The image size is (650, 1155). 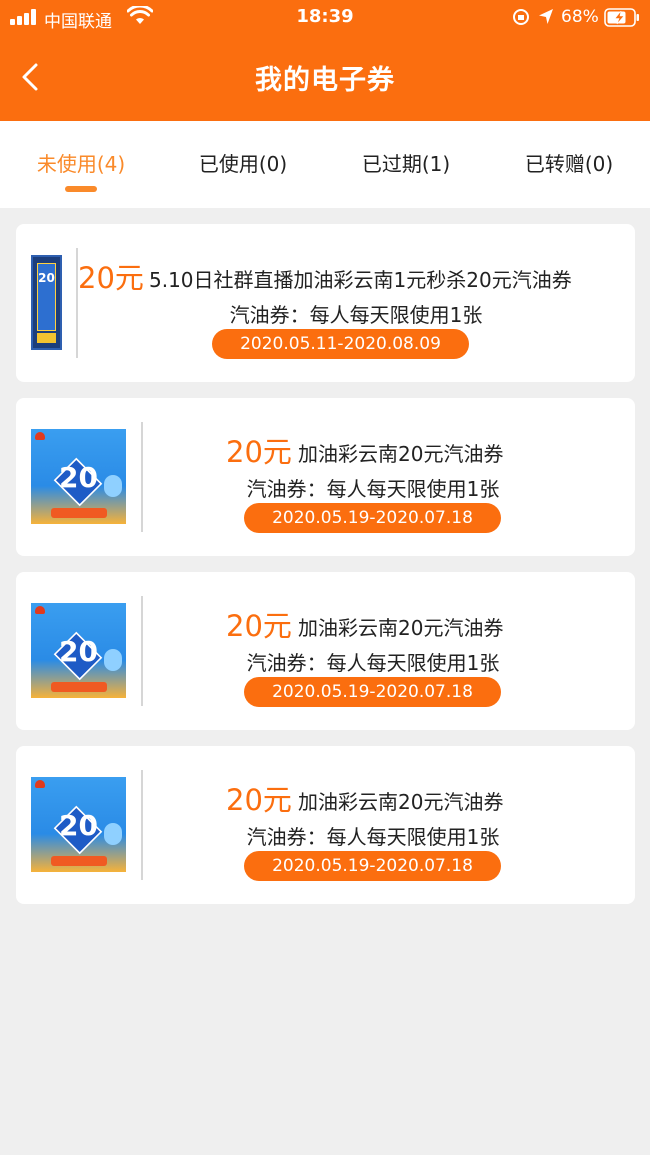 I want to click on page-title: 我的电子券, so click(x=325, y=80).